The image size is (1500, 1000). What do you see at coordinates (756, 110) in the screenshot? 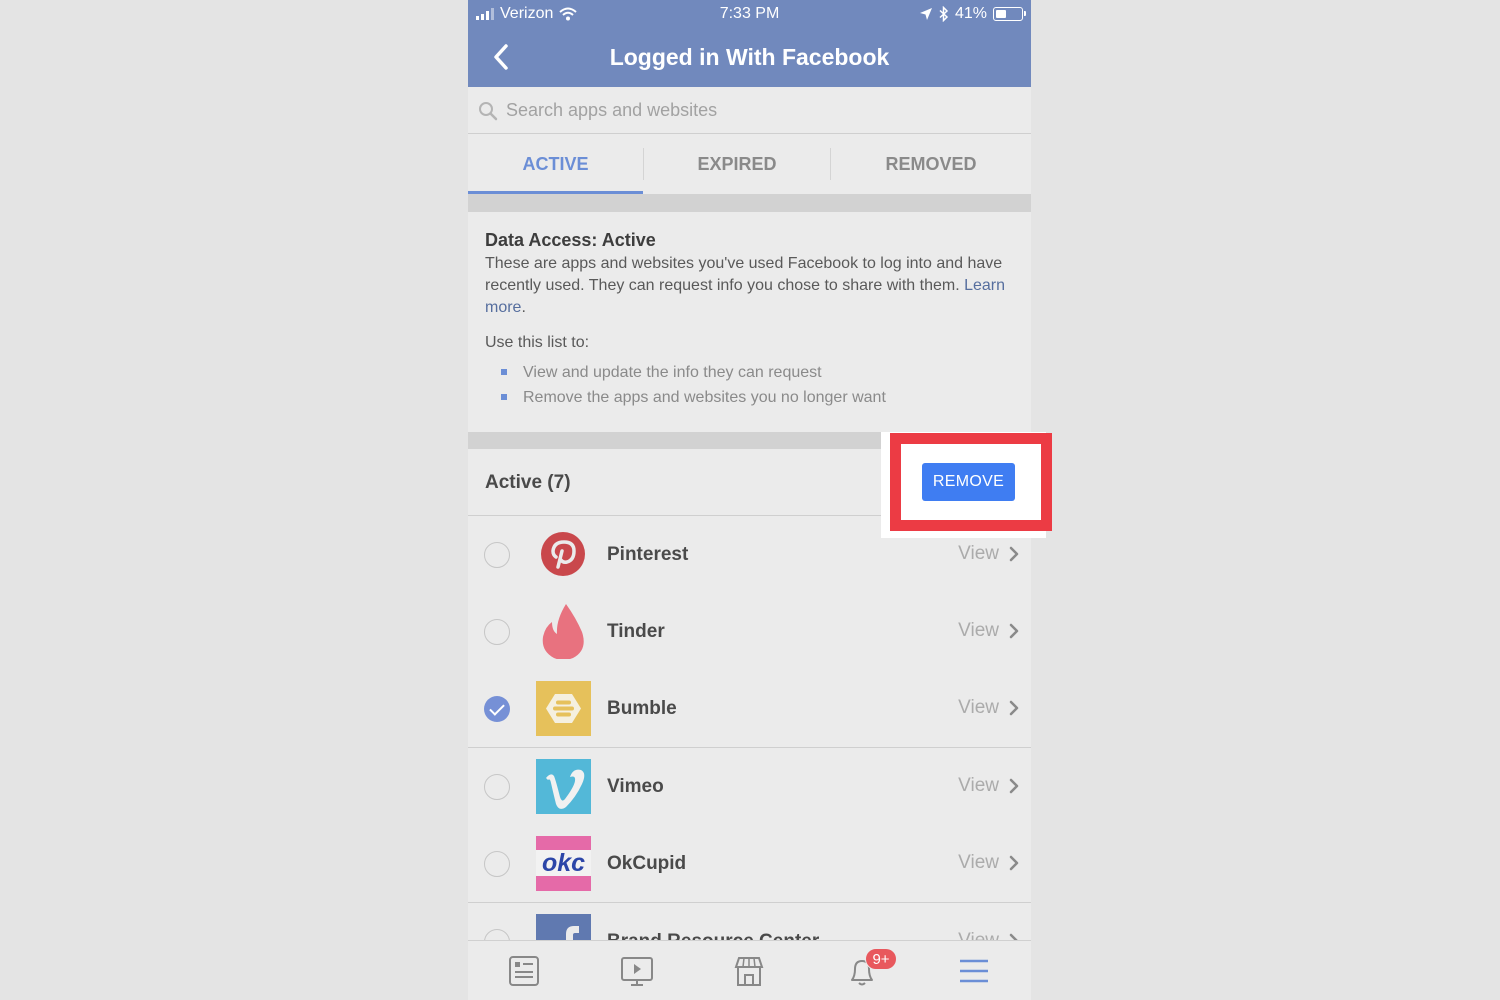
I see `search-input` at bounding box center [756, 110].